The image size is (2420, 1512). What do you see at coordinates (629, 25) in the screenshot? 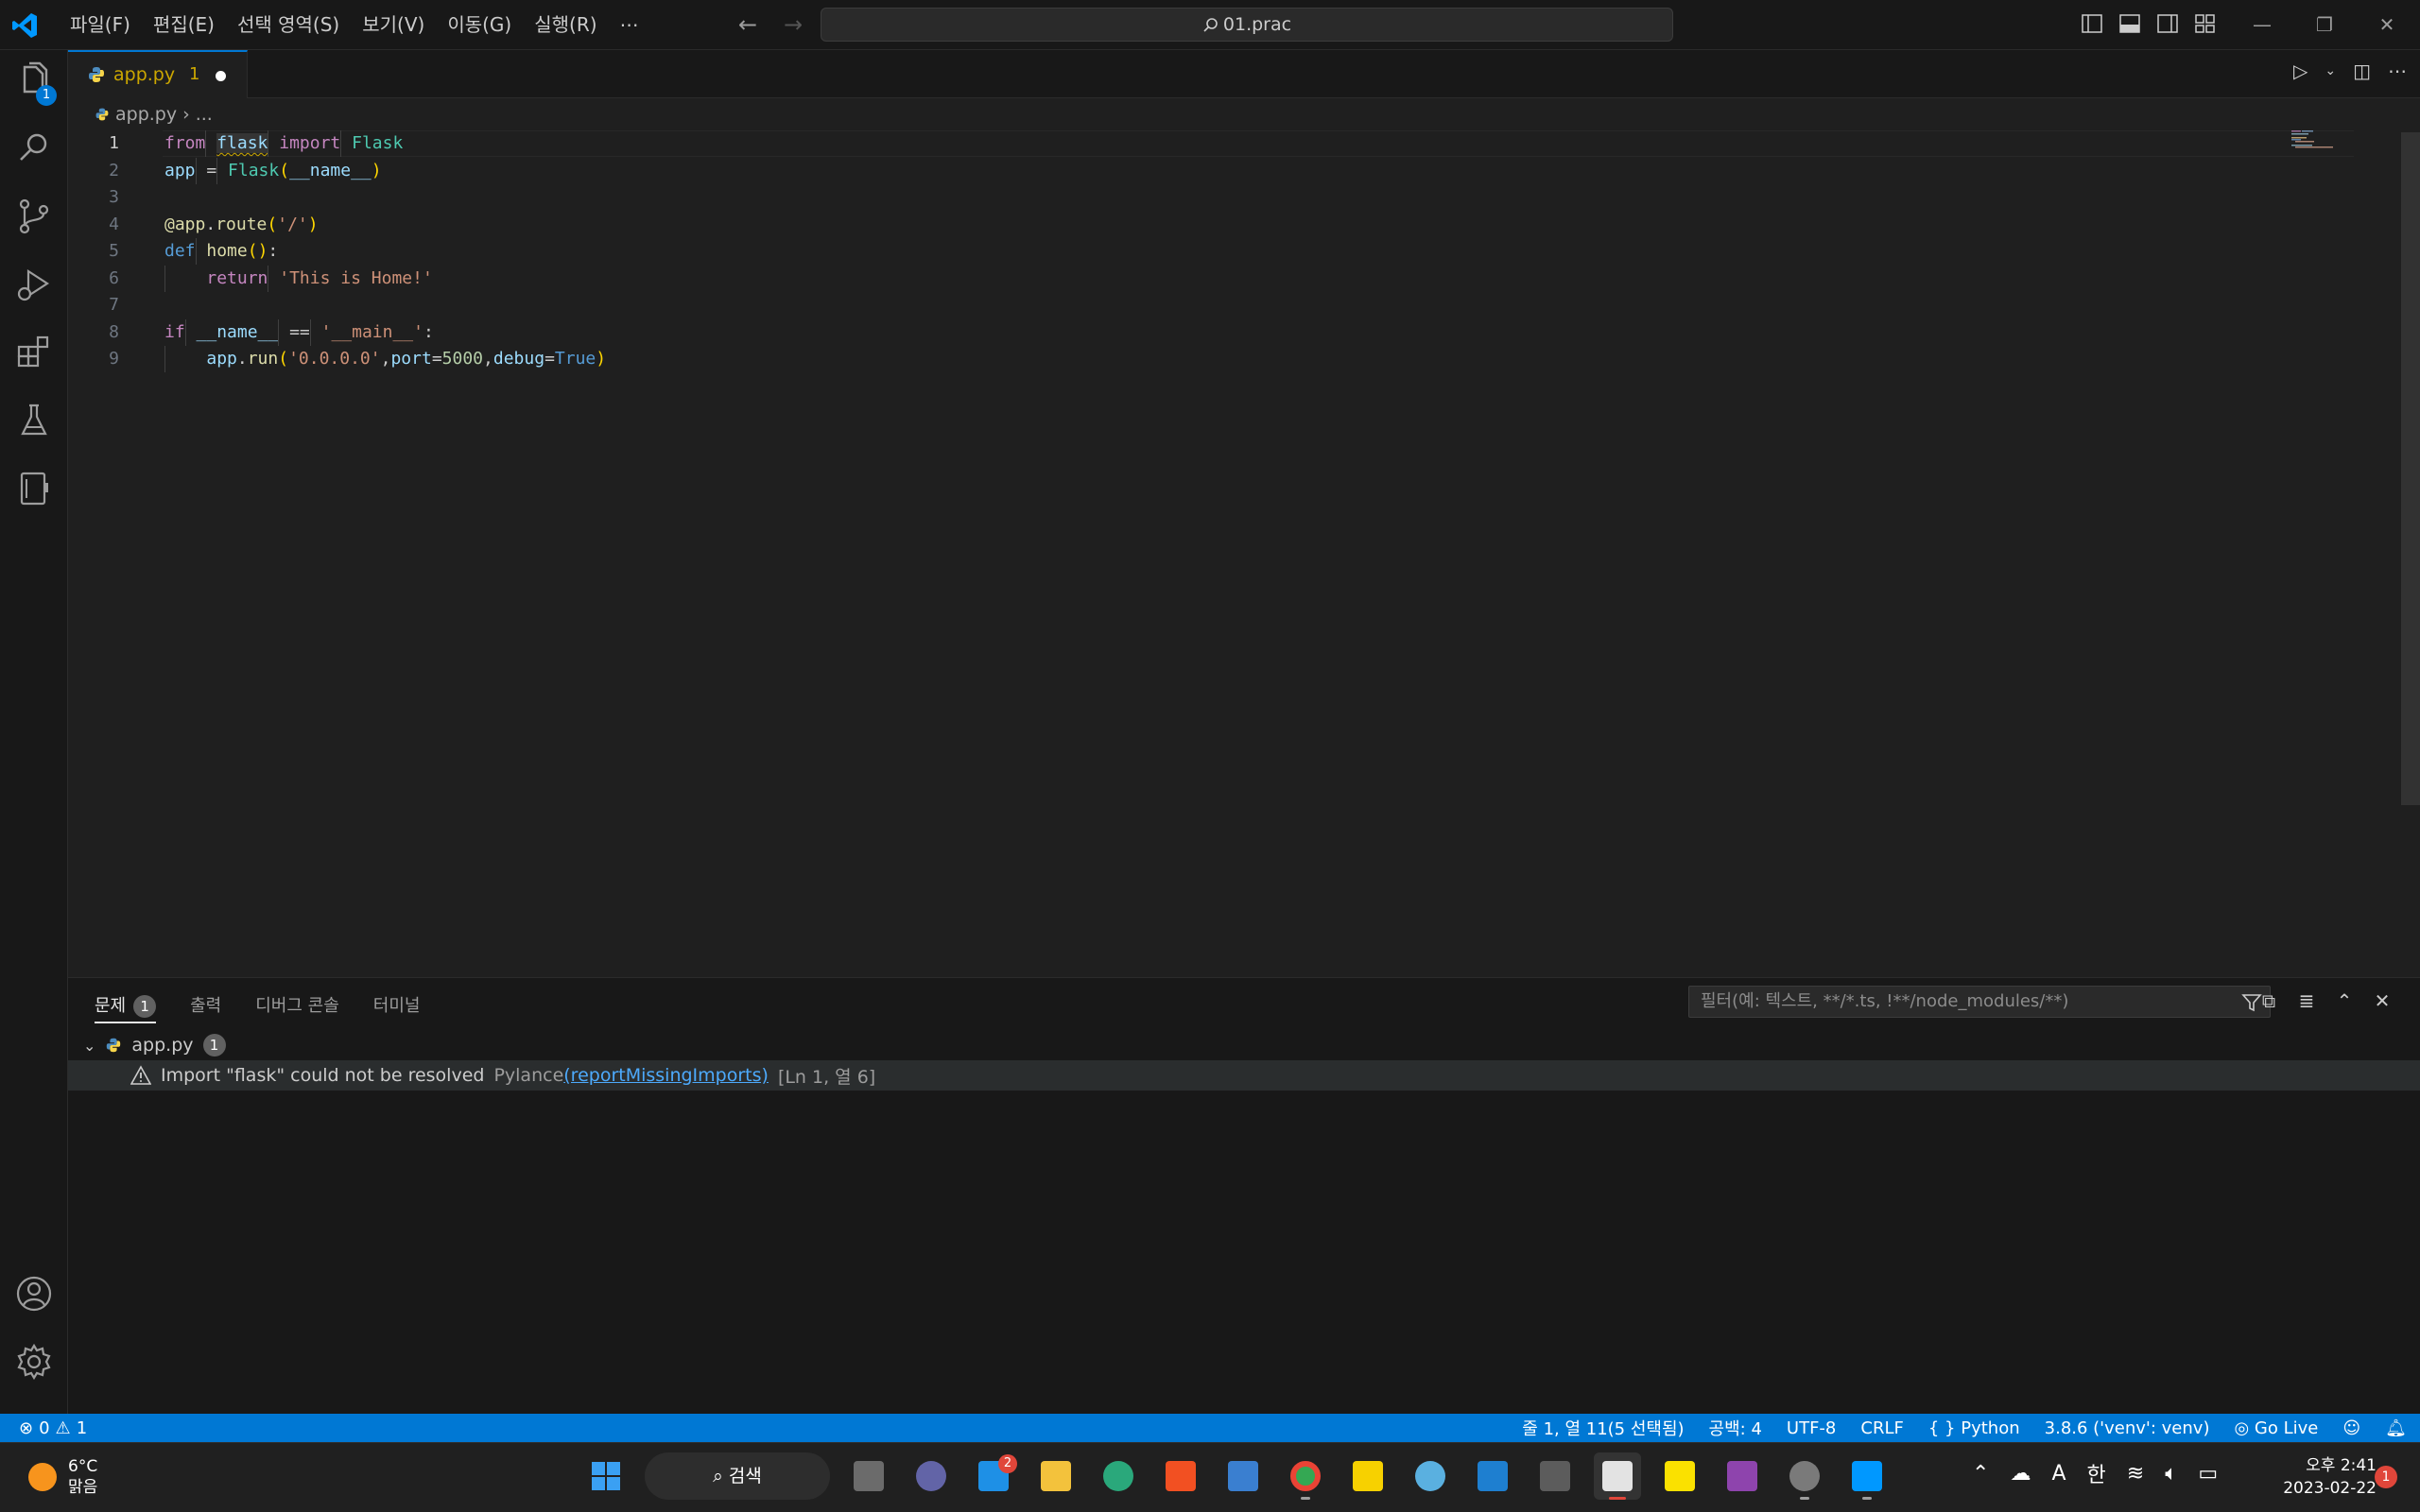
I see `menu-more: ⋯` at bounding box center [629, 25].